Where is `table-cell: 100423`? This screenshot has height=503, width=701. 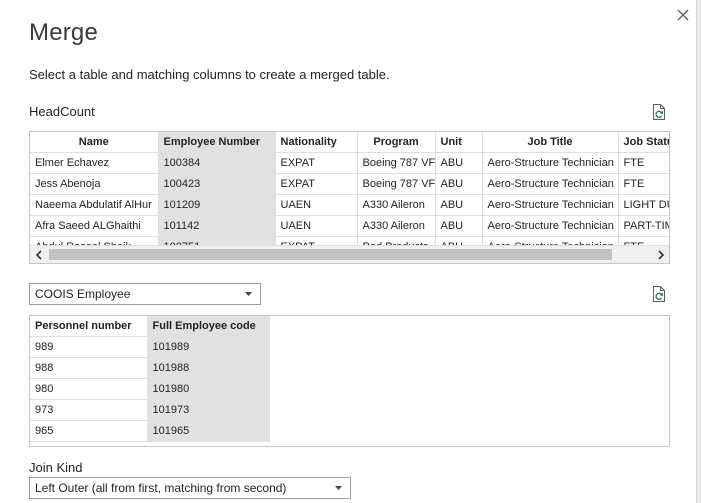 table-cell: 100423 is located at coordinates (217, 184).